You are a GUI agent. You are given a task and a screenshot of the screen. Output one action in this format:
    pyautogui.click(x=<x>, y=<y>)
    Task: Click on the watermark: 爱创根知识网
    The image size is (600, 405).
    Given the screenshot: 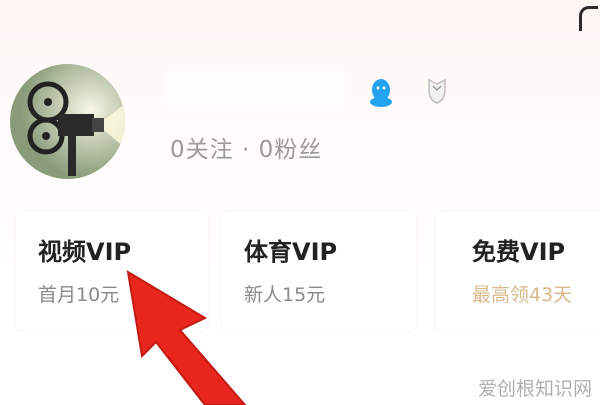 What is the action you would take?
    pyautogui.click(x=534, y=389)
    